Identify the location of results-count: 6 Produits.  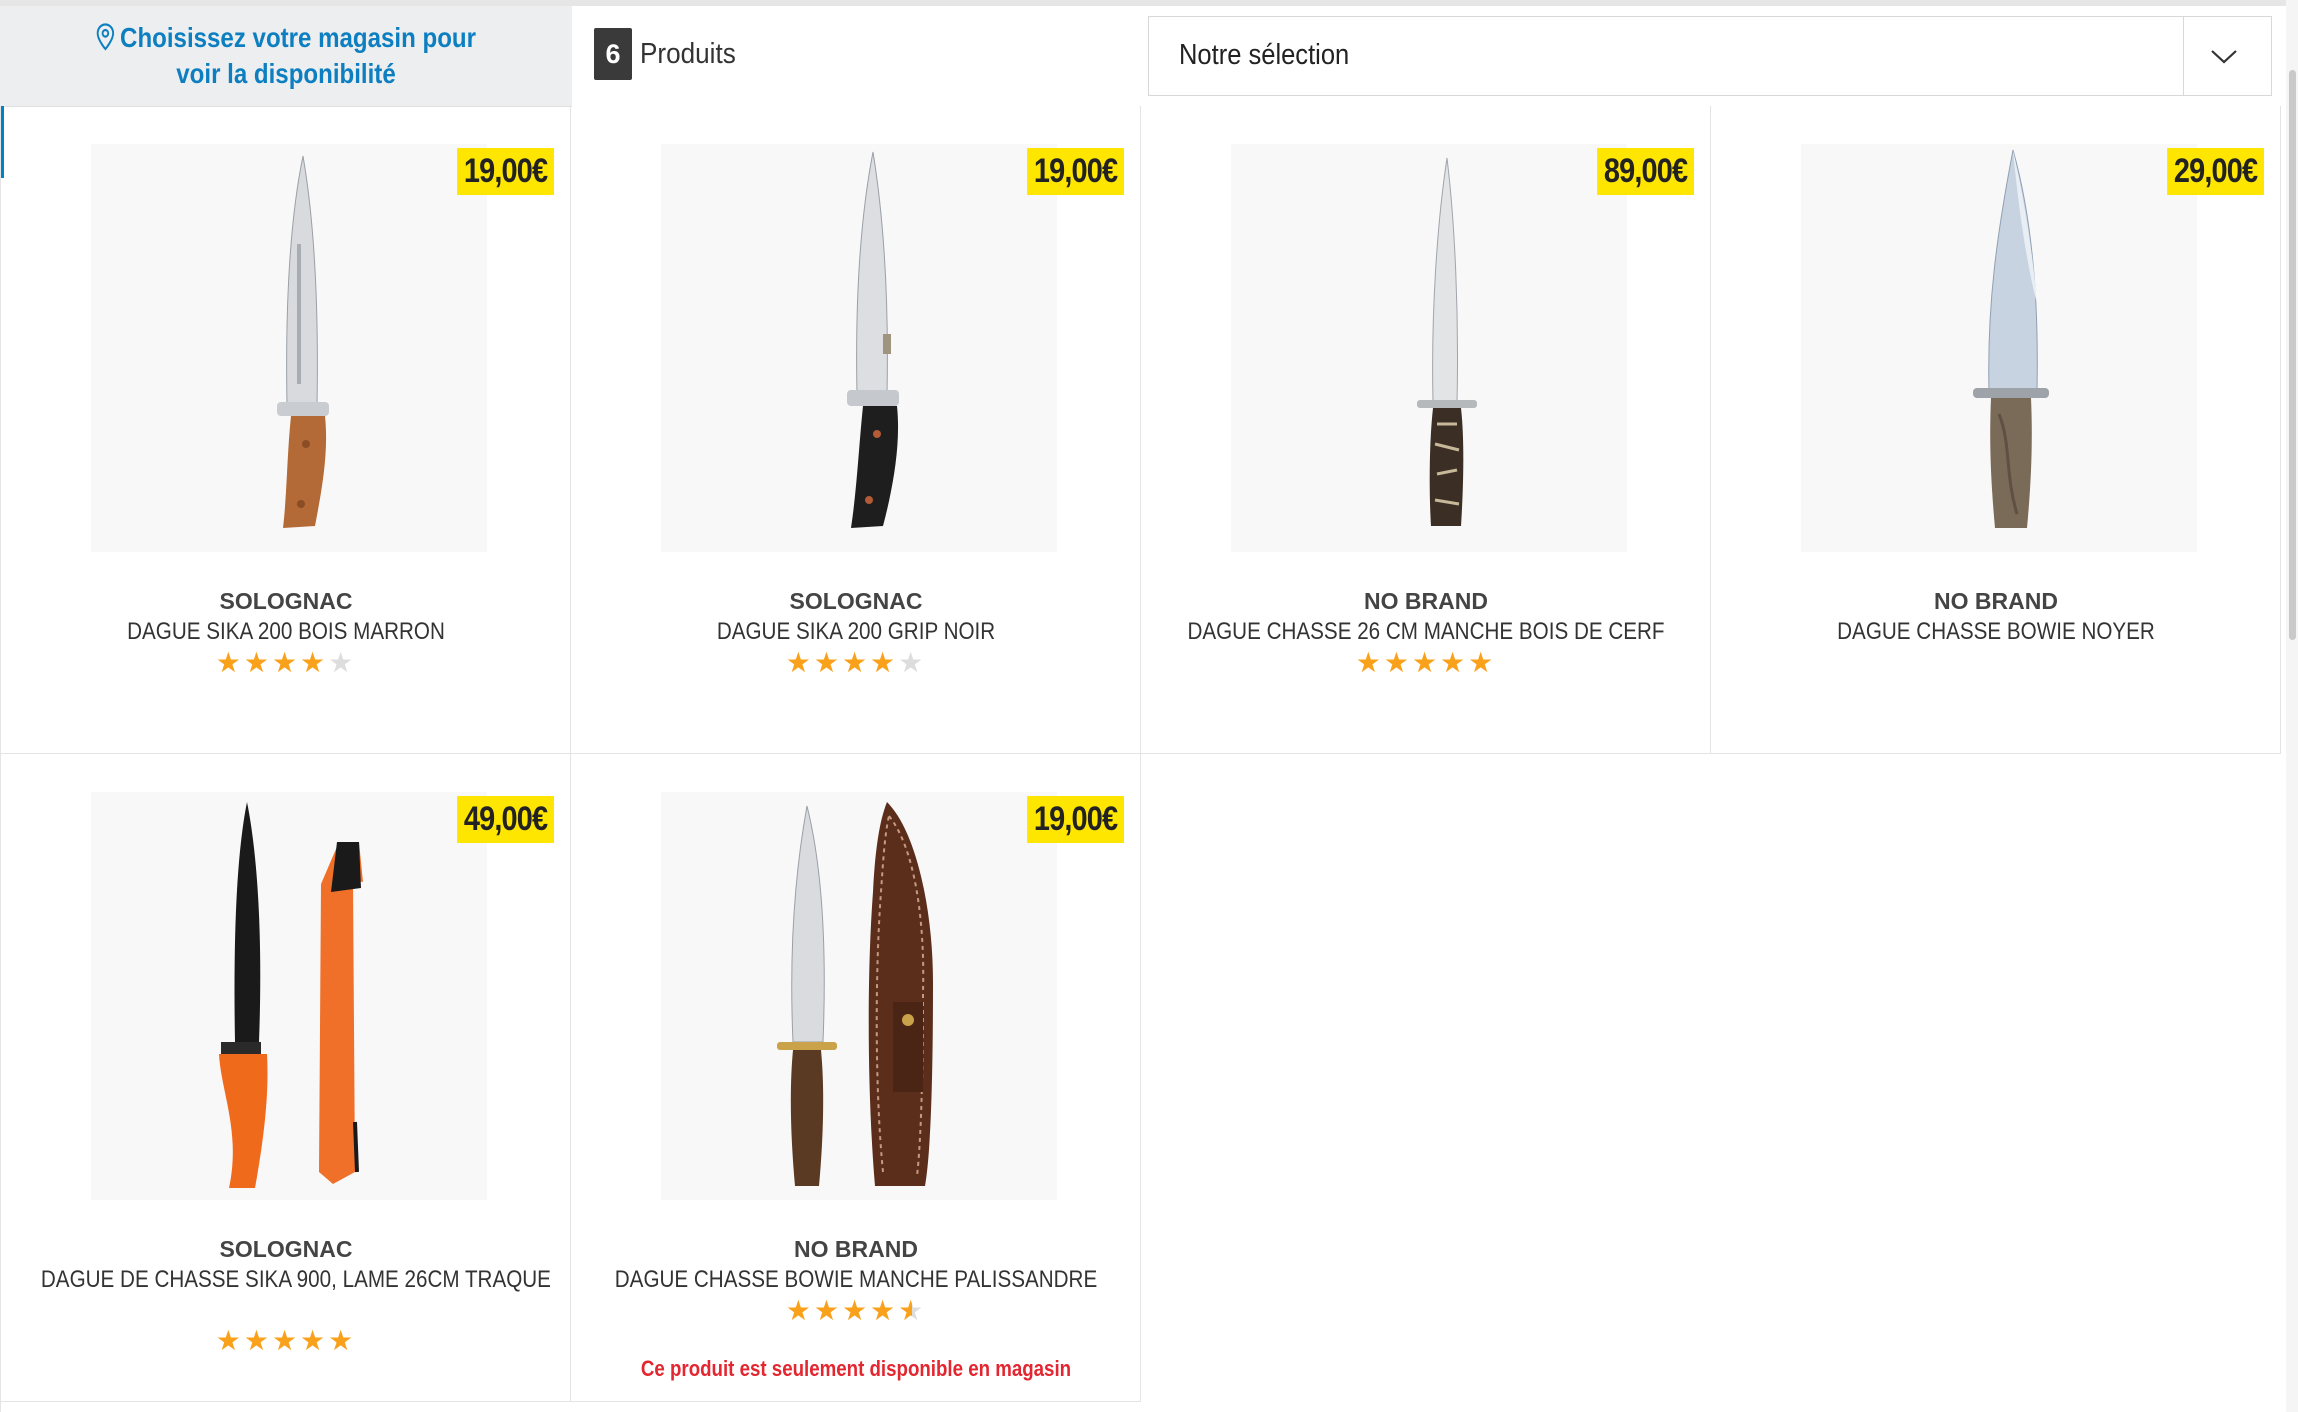
(670, 54).